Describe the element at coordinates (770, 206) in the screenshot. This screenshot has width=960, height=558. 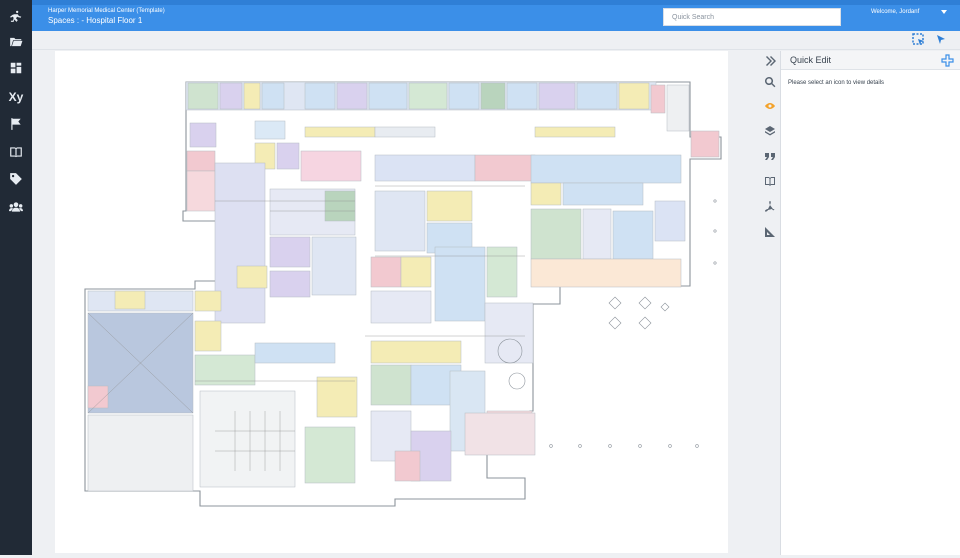
I see `acrobat-icon` at that location.